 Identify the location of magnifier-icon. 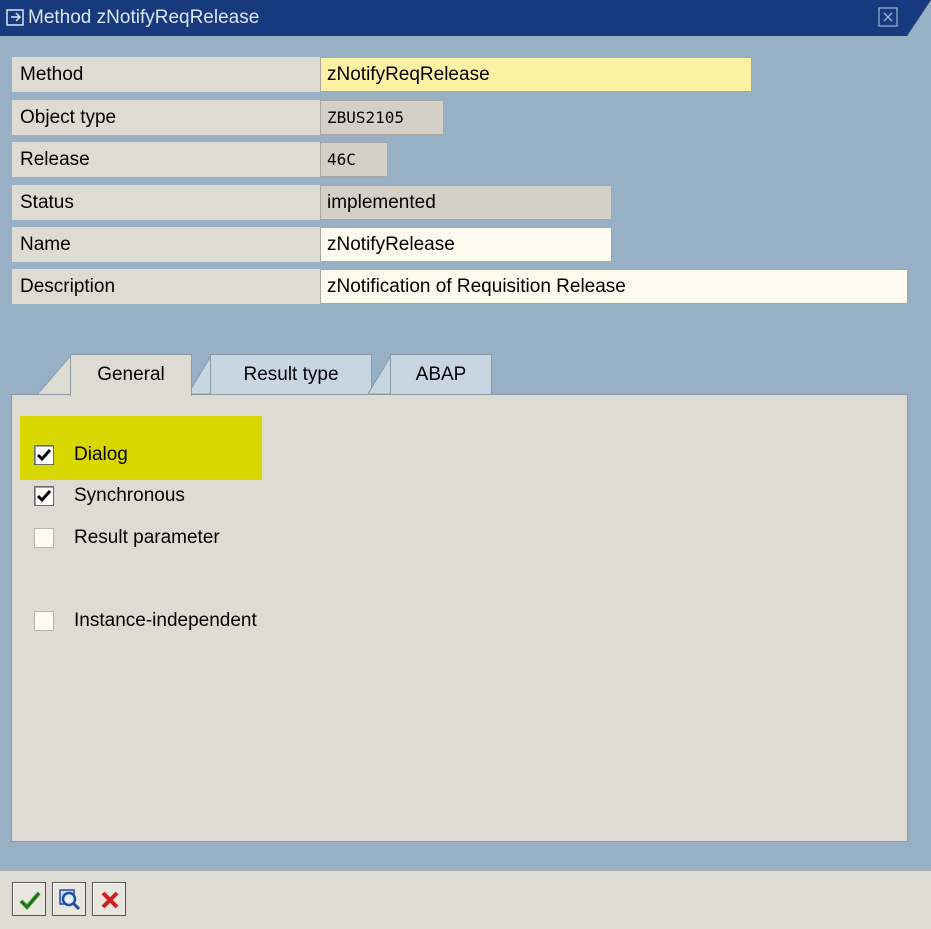
(70, 900).